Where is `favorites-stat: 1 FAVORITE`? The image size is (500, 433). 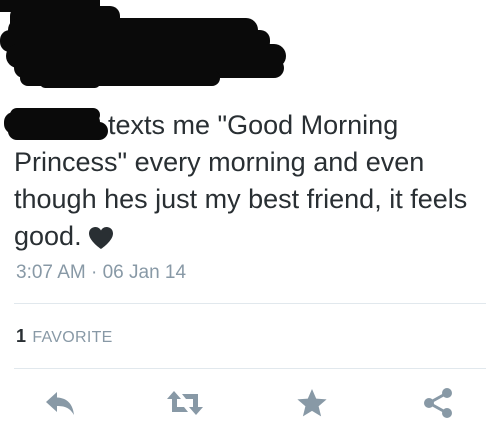
favorites-stat: 1 FAVORITE is located at coordinates (64, 336).